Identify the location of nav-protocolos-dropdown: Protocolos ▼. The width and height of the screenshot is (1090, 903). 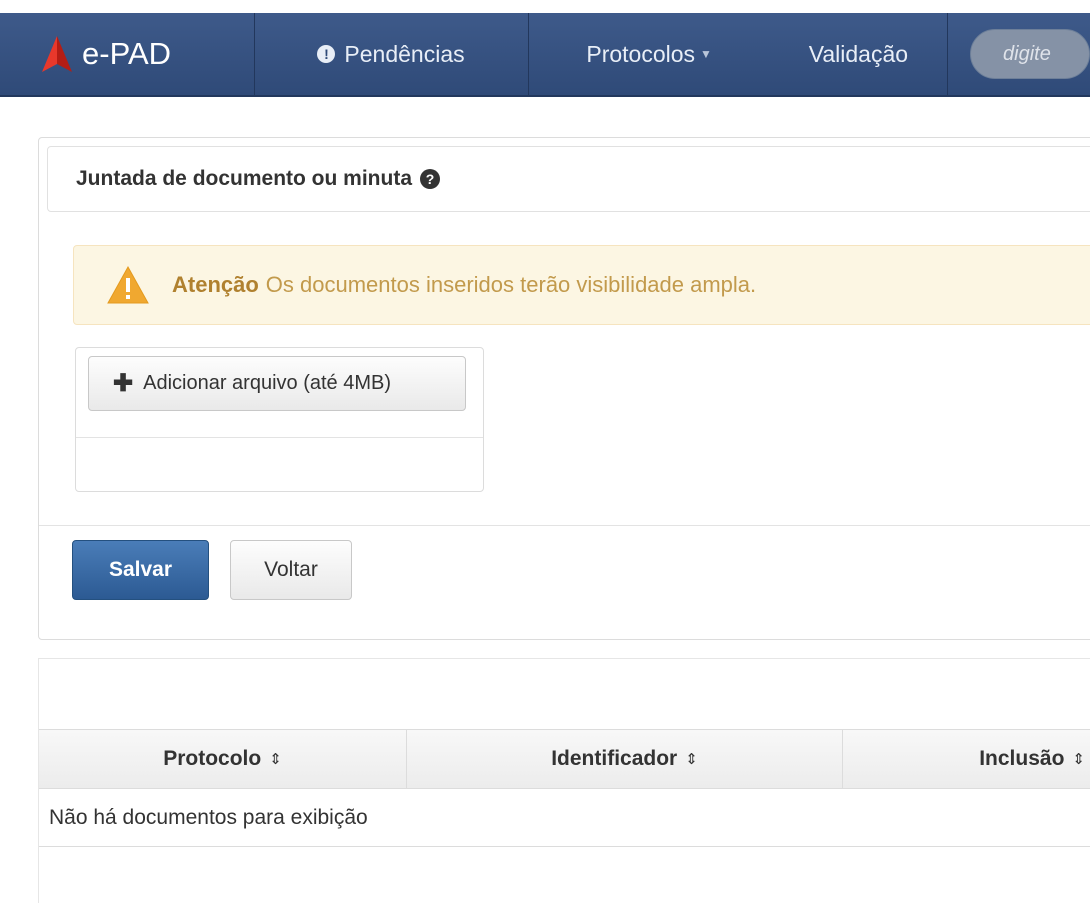
(649, 54).